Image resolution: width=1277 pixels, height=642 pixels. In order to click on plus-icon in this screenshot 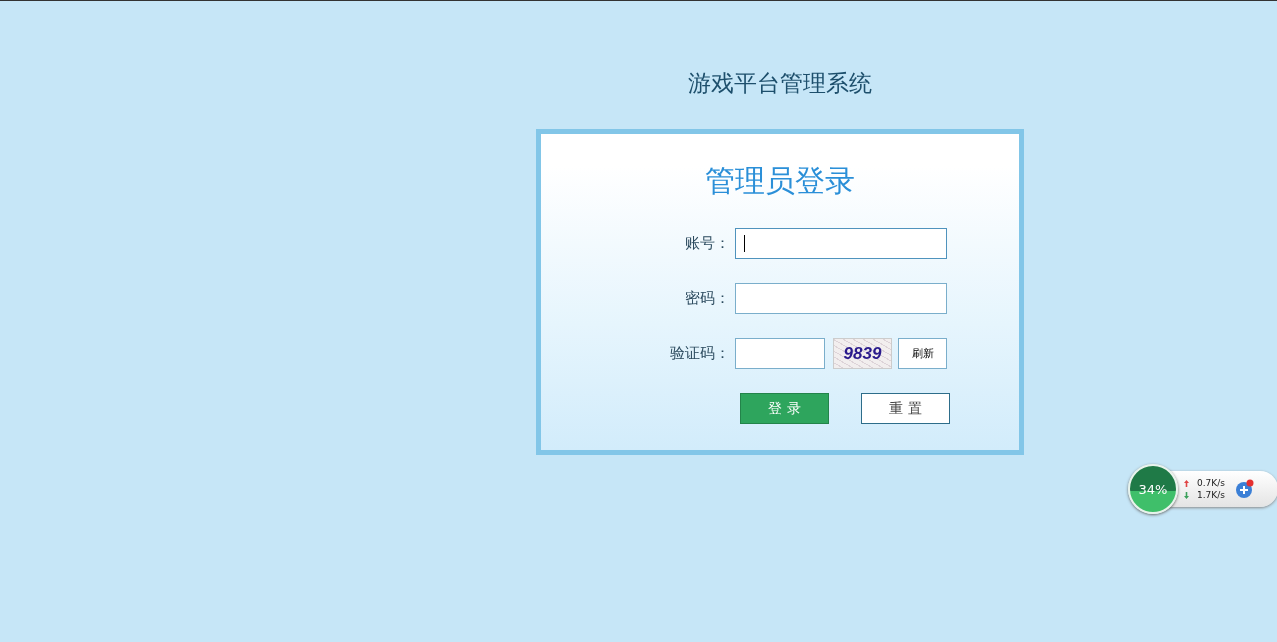, I will do `click(1244, 489)`.